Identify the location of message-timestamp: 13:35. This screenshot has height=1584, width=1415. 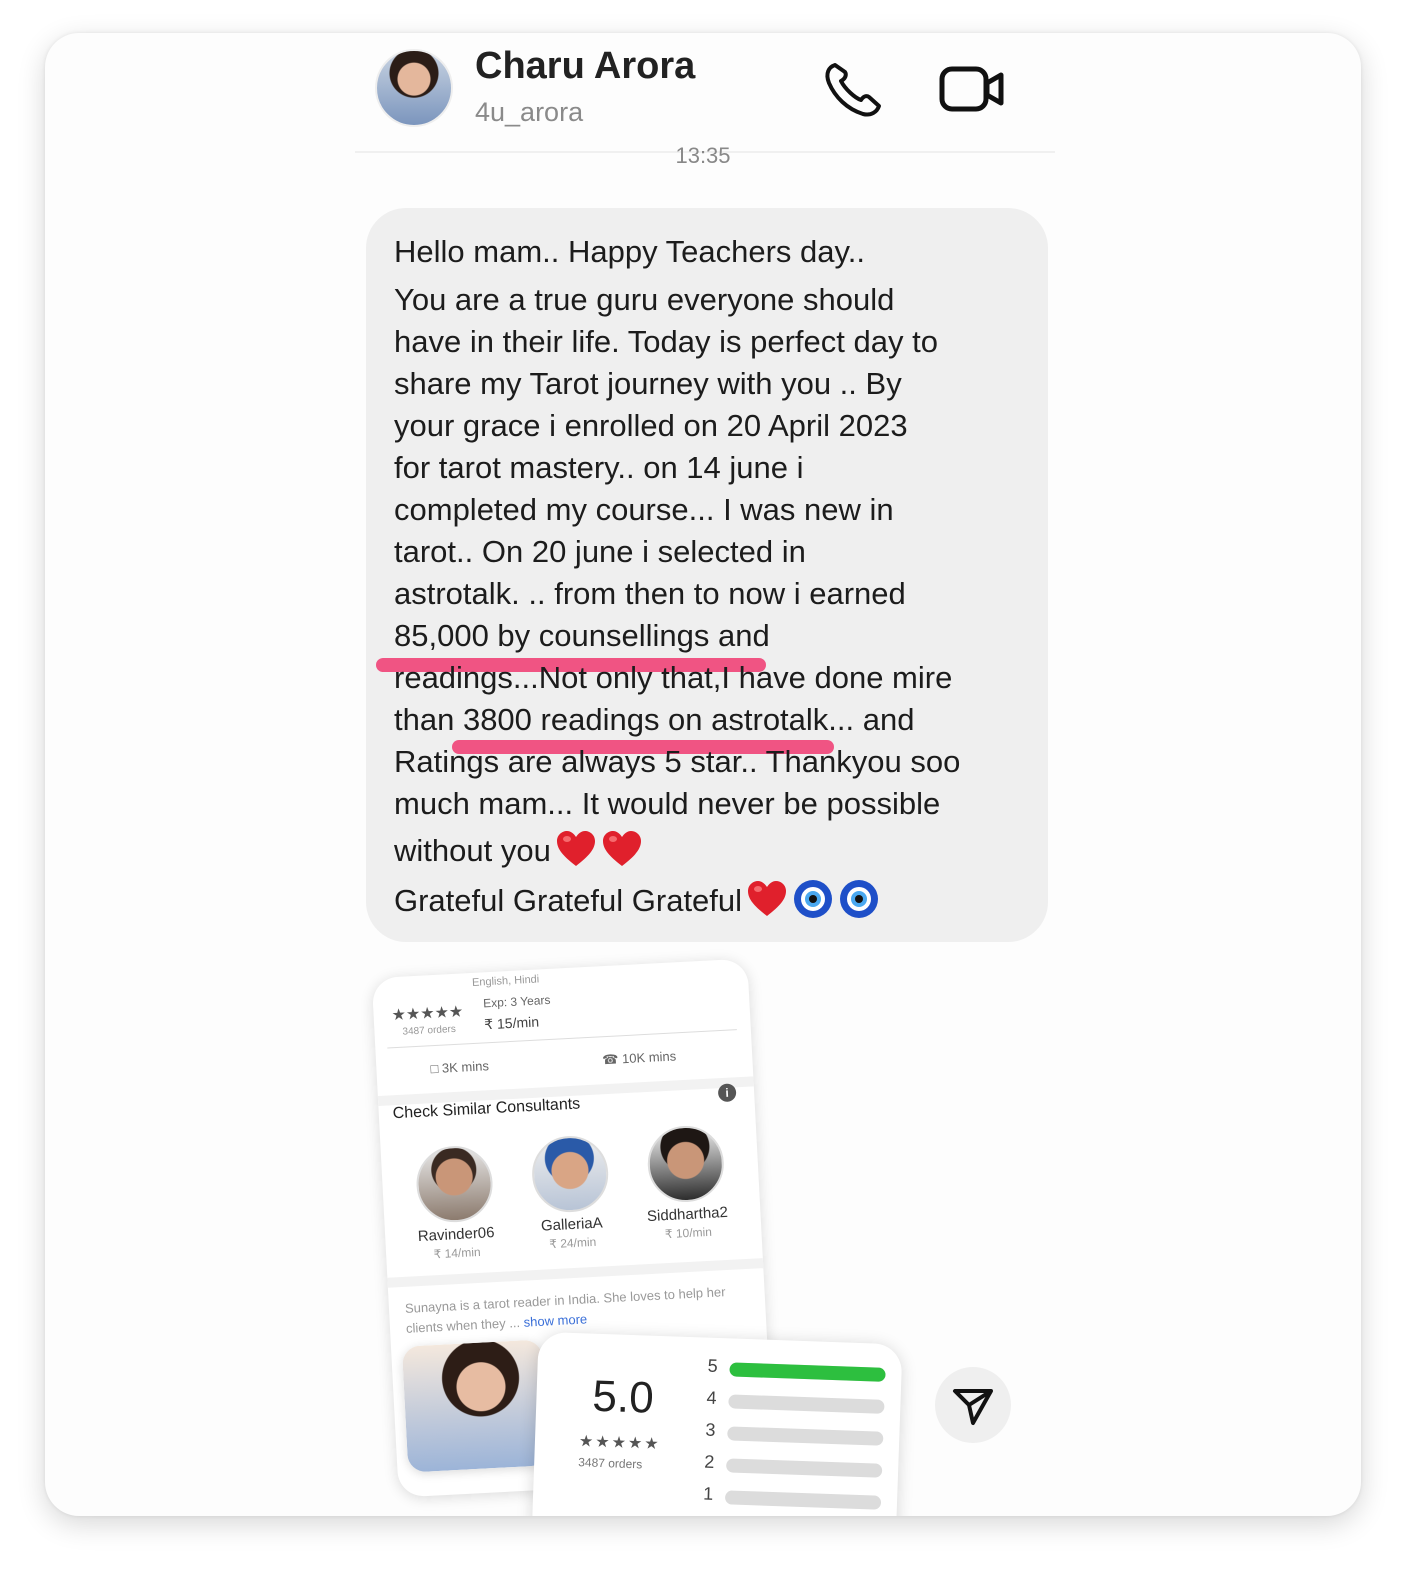
(703, 155).